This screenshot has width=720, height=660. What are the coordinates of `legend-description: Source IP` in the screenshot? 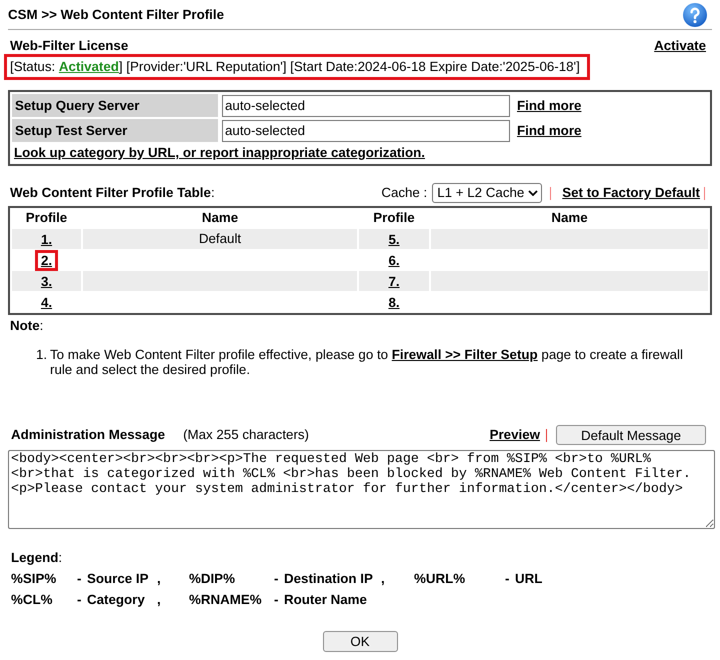 It's located at (117, 578).